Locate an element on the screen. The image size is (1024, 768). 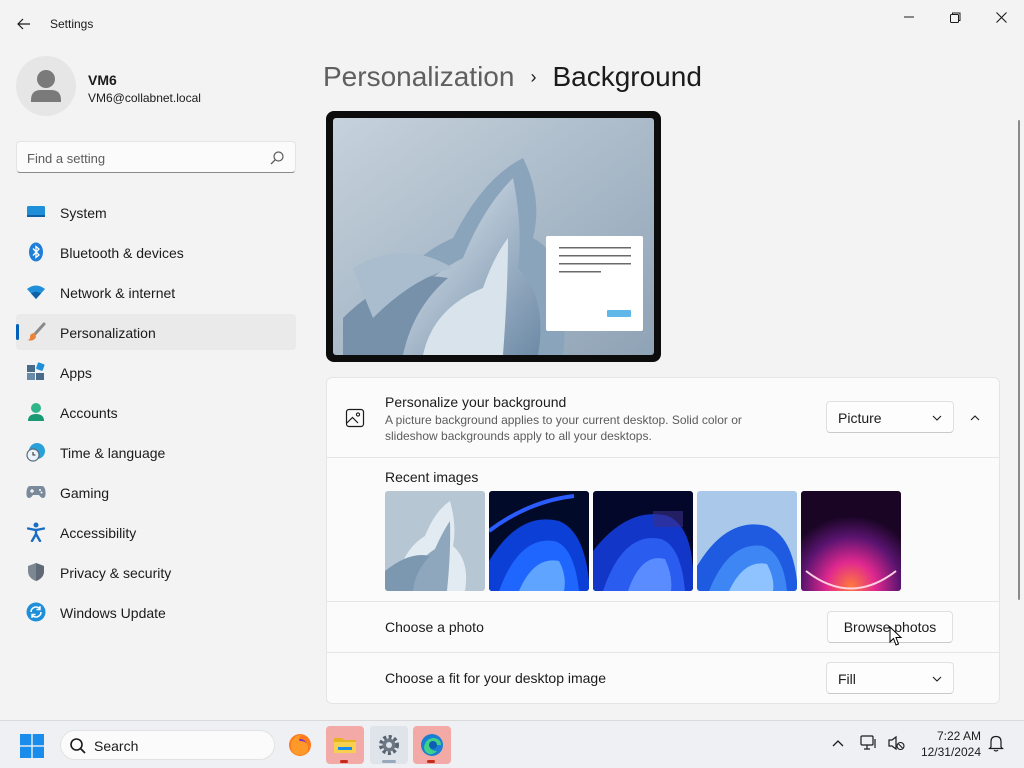
taskbar-search: Search is located at coordinates (167, 745).